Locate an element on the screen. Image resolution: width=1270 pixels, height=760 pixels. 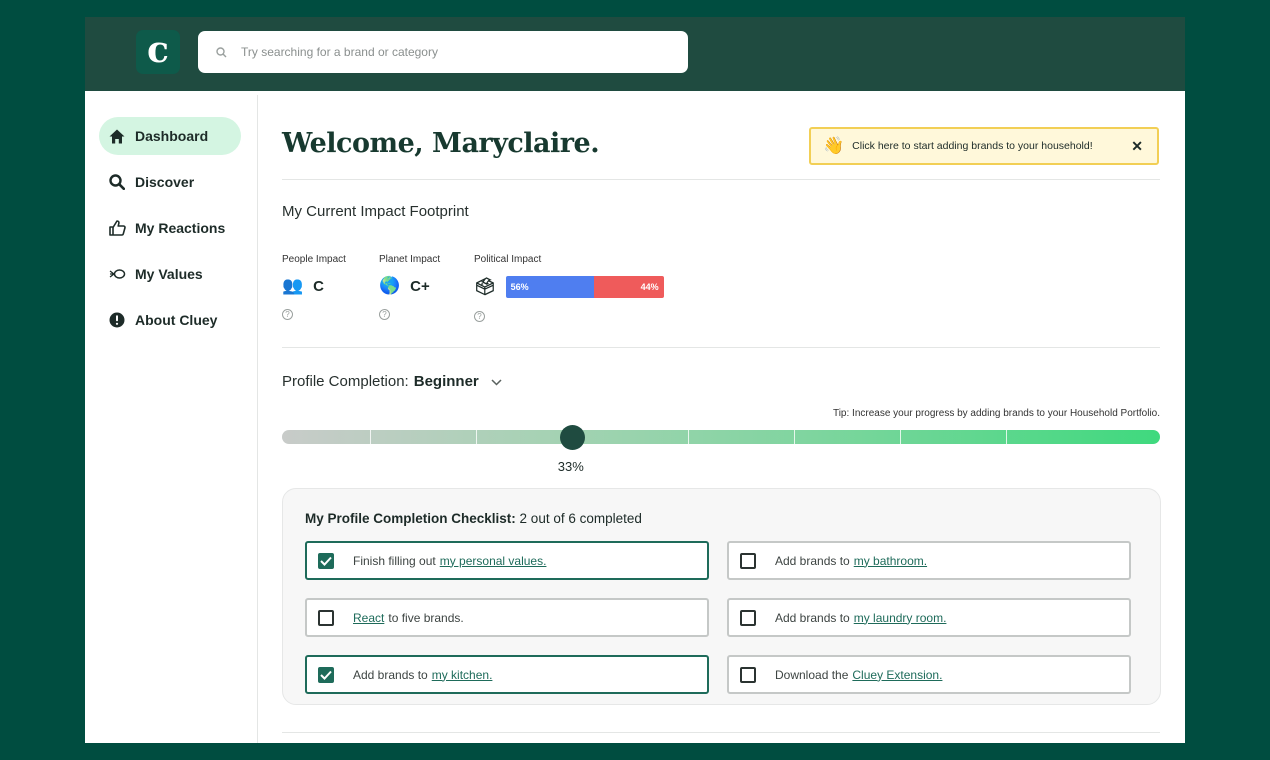
checklist-item: Add brands to my laundry room. is located at coordinates (929, 617).